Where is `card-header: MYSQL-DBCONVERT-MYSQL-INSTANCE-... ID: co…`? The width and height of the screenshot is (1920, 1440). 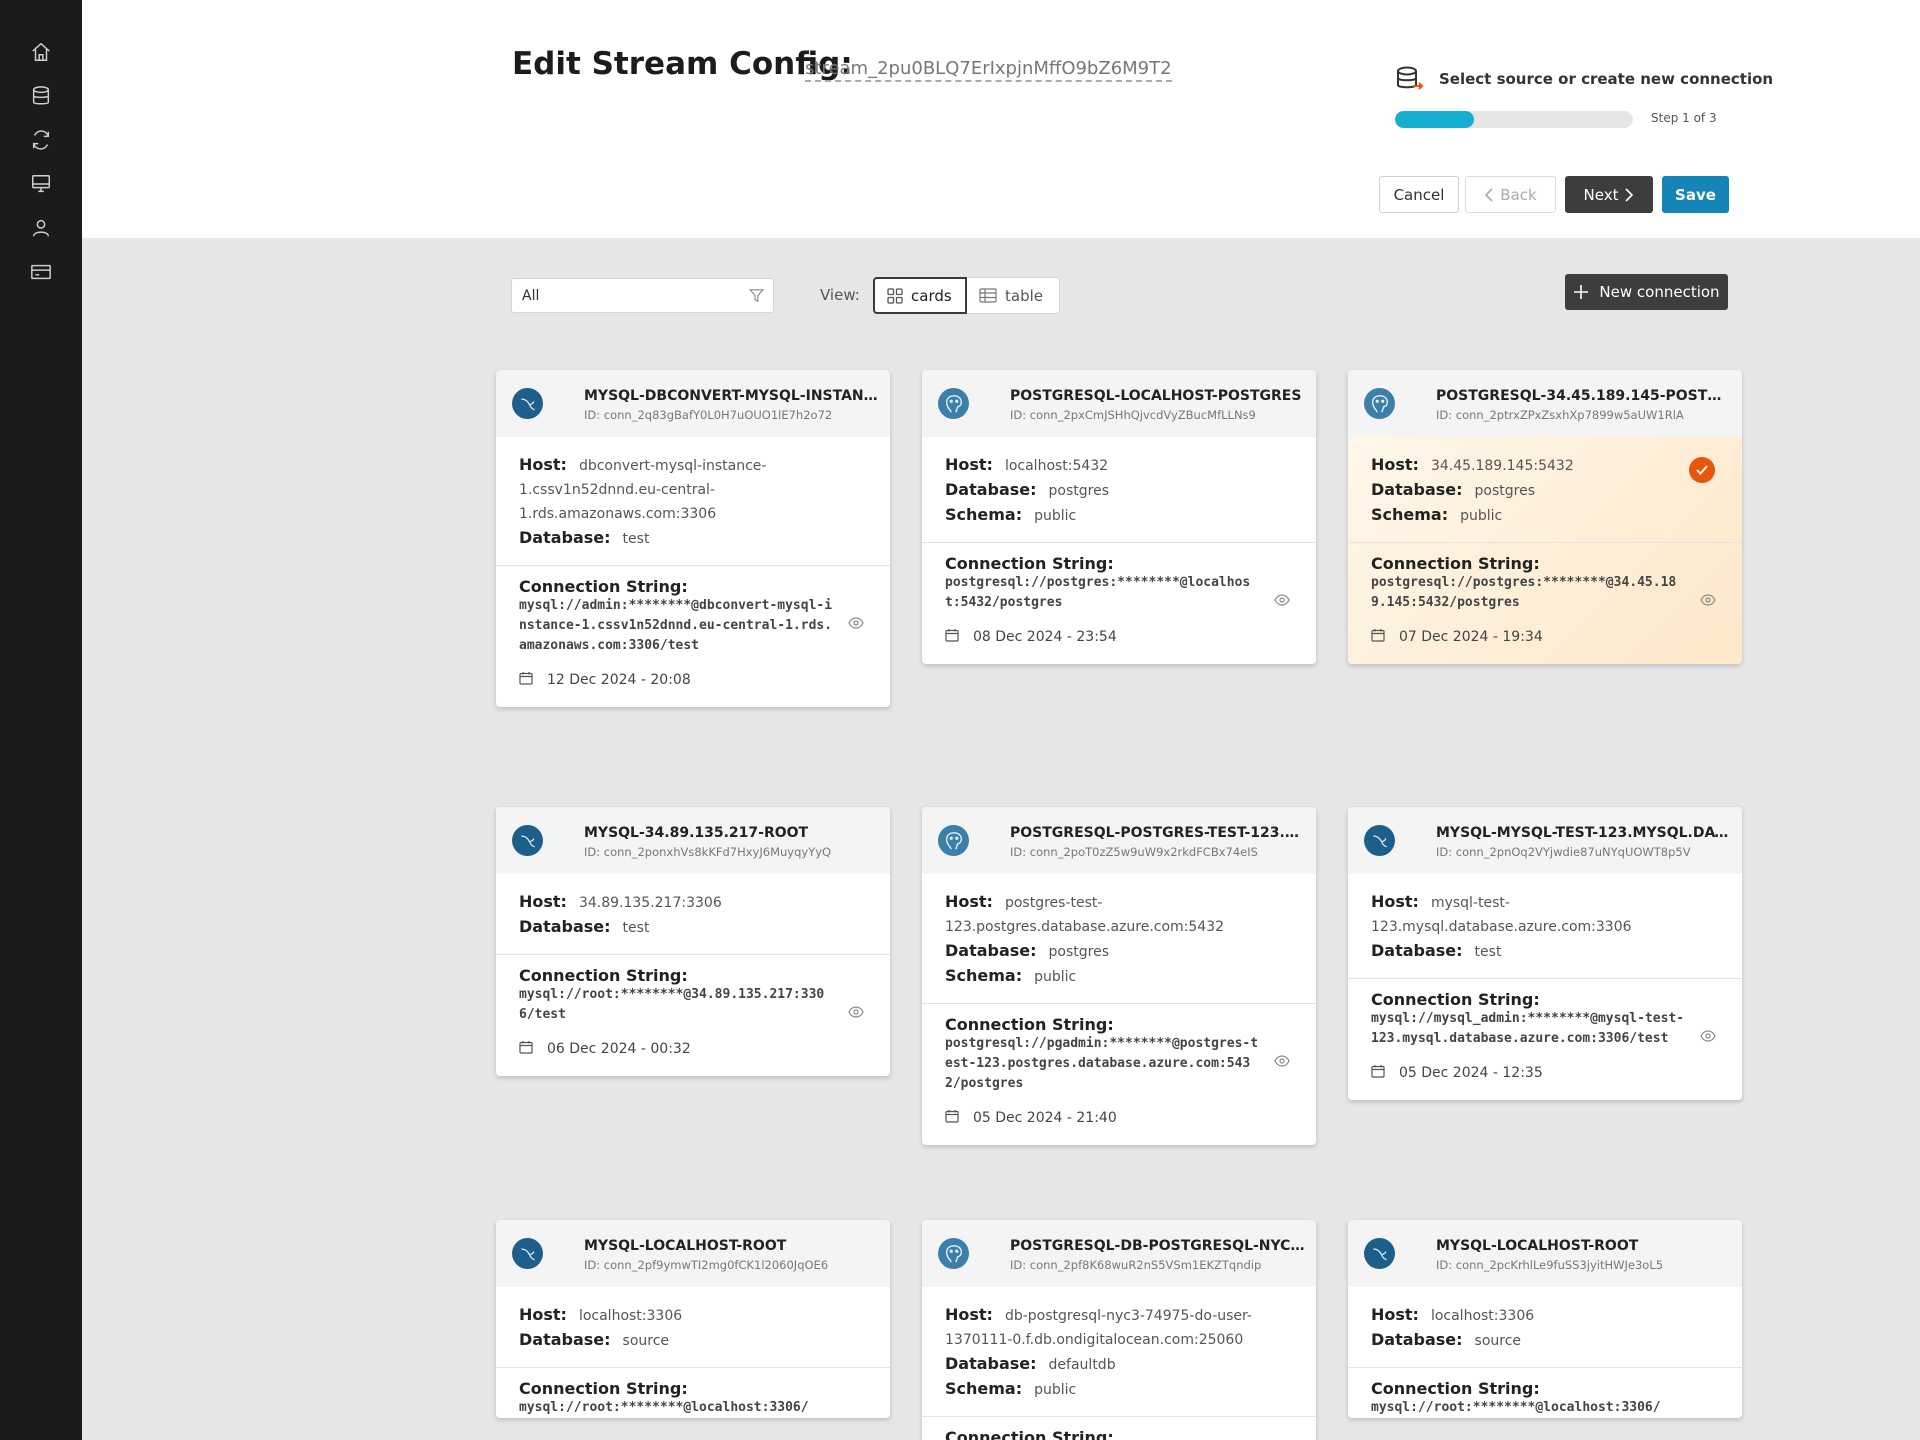
card-header: MYSQL-DBCONVERT-MYSQL-INSTANCE-... ID: co… is located at coordinates (693, 403).